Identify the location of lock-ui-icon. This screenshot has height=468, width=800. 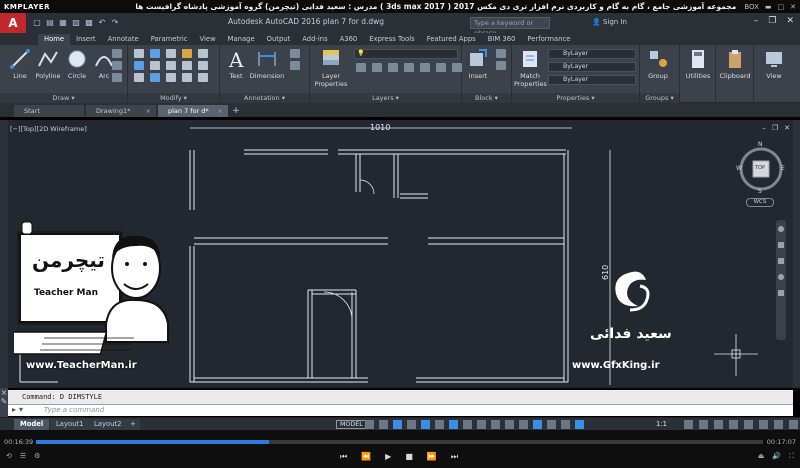
(748, 424).